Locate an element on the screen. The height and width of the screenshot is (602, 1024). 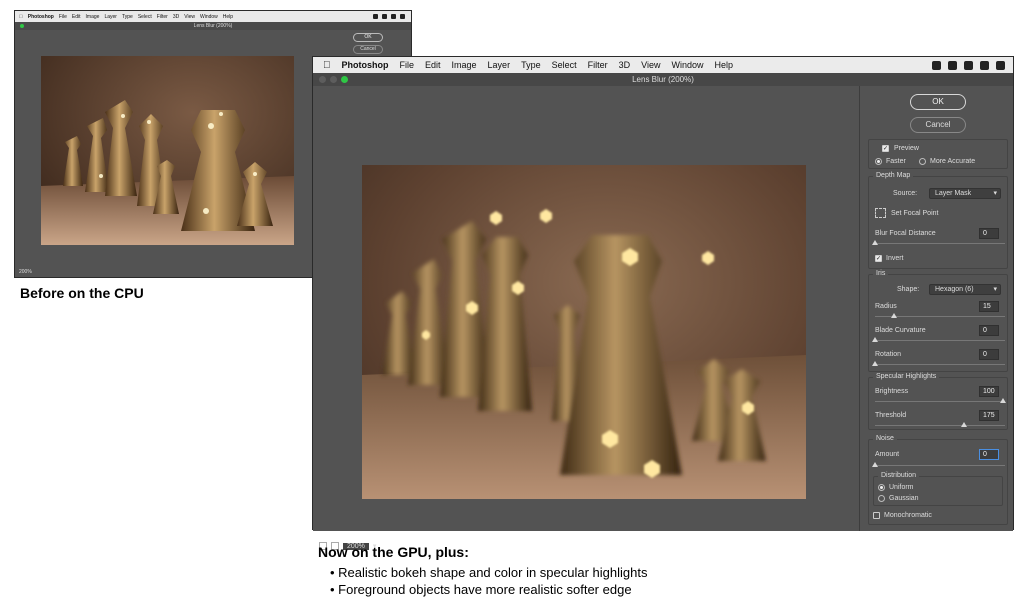
menu-type: Type is located at coordinates (531, 65).